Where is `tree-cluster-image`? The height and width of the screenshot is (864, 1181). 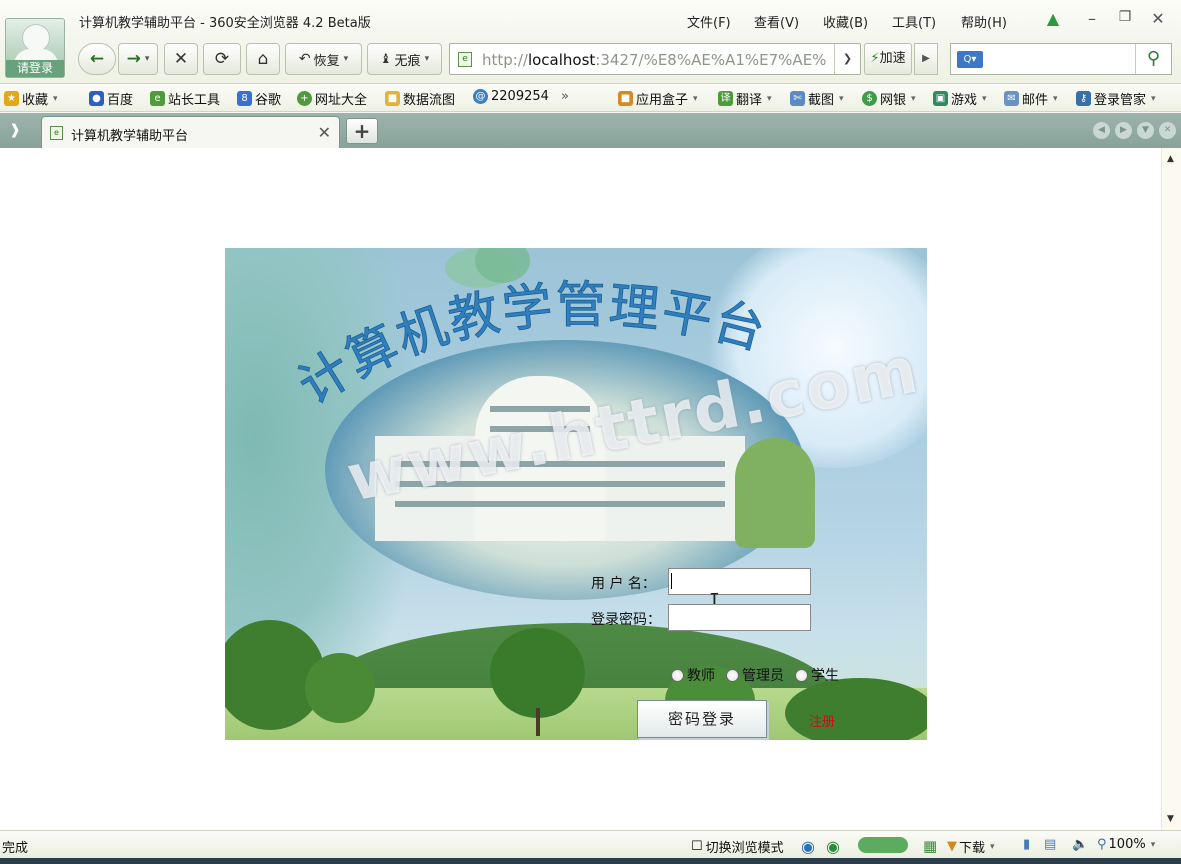
tree-cluster-image is located at coordinates (775, 493).